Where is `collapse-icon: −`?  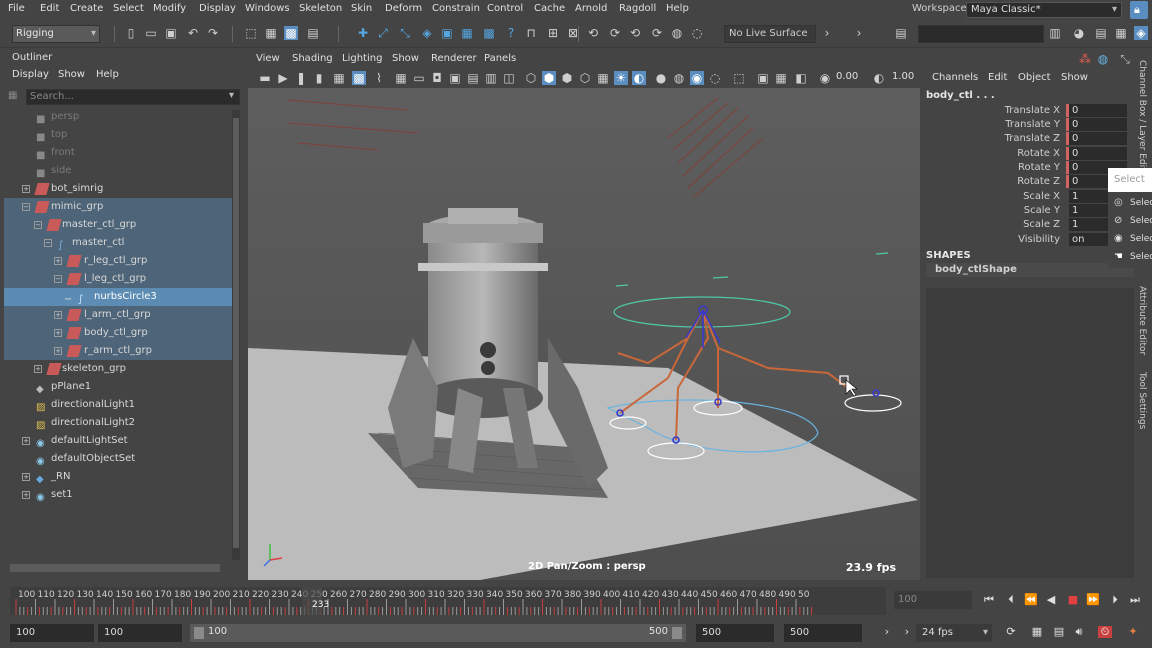 collapse-icon: − is located at coordinates (58, 279).